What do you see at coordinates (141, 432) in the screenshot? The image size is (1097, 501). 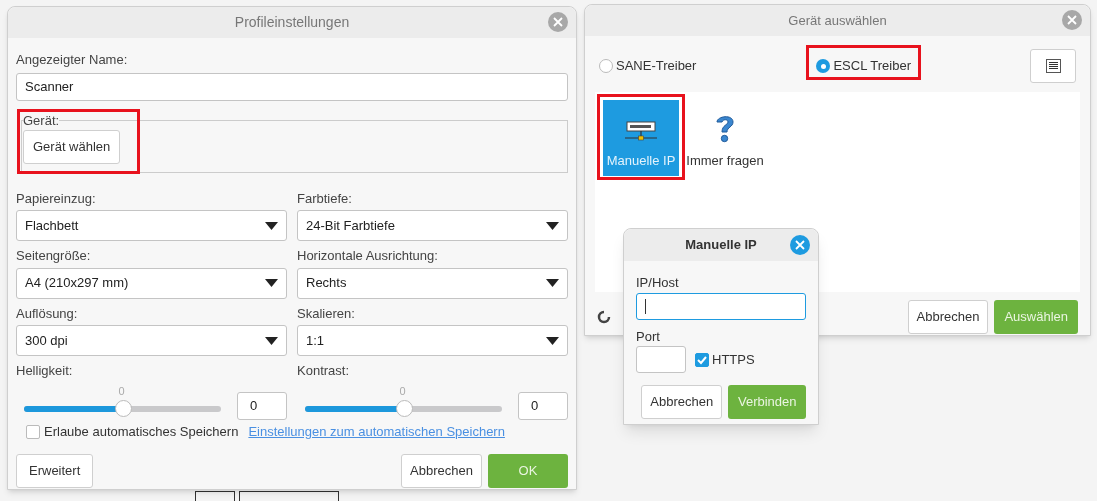 I see `checkbox-label: Erlaube automatisches Speichern` at bounding box center [141, 432].